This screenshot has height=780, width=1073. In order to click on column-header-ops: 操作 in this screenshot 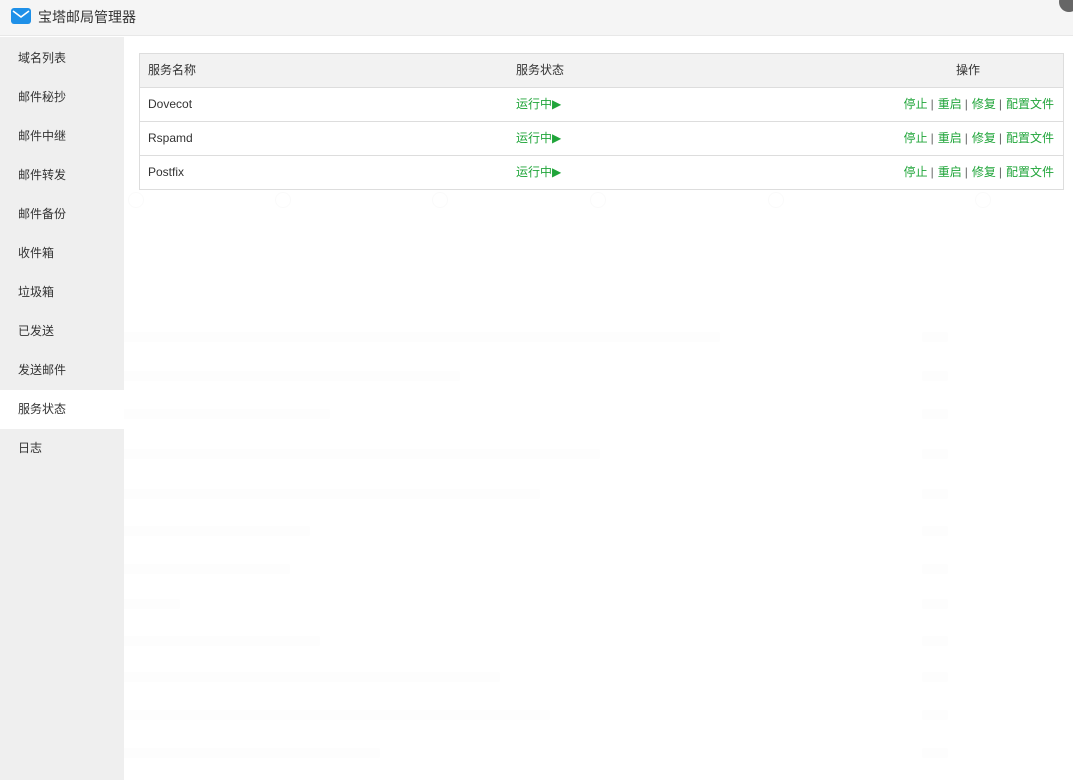, I will do `click(968, 70)`.